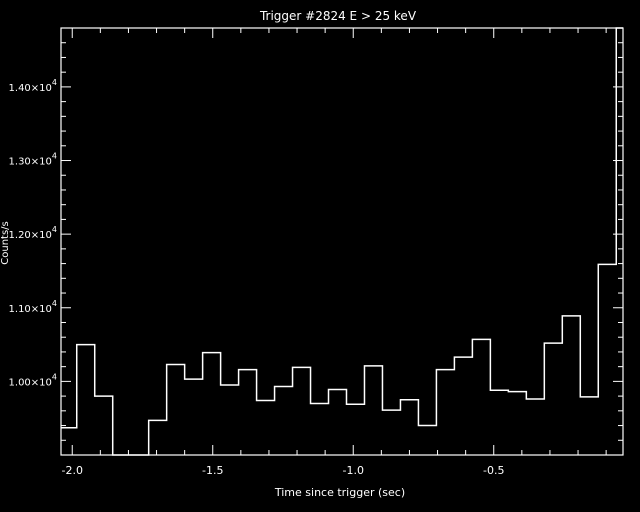 The image size is (640, 512). What do you see at coordinates (338, 16) in the screenshot?
I see `chart-title: Trigger #2824 E > 25 keV` at bounding box center [338, 16].